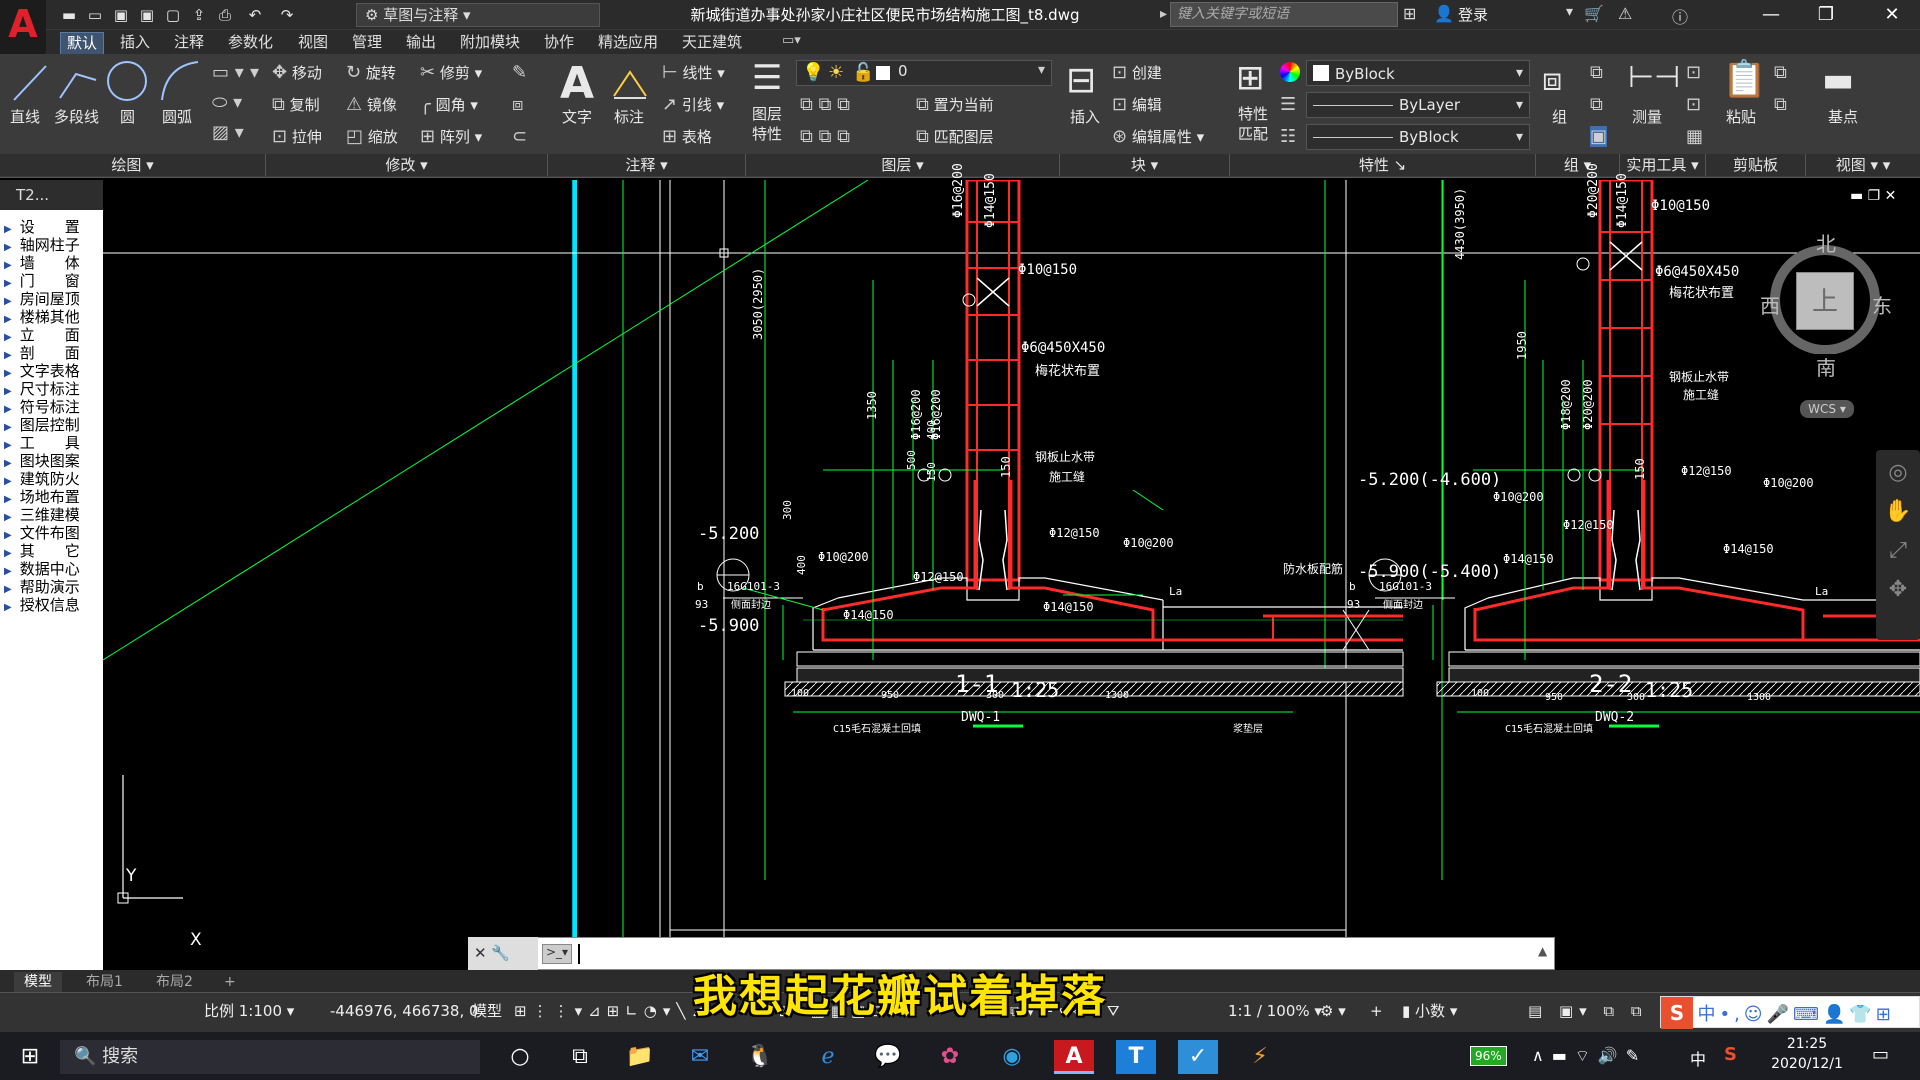  I want to click on settings-icon: ⚙ ▾, so click(1333, 1011).